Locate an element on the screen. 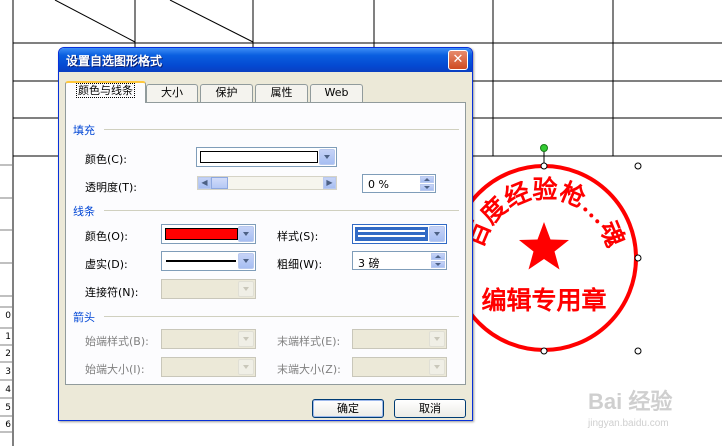  line-color-swatch is located at coordinates (201, 234).